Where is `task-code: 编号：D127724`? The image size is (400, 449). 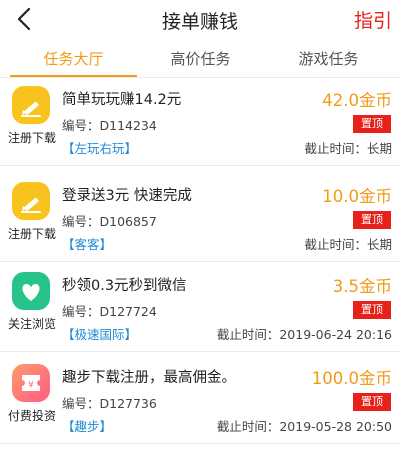
task-code: 编号：D127724 is located at coordinates (109, 311).